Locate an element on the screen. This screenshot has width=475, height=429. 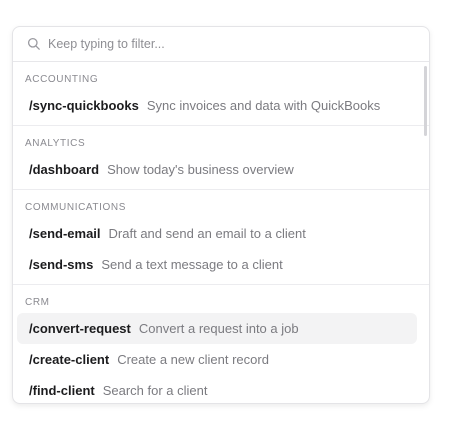
group-label: COMMUNICATIONS is located at coordinates (75, 207).